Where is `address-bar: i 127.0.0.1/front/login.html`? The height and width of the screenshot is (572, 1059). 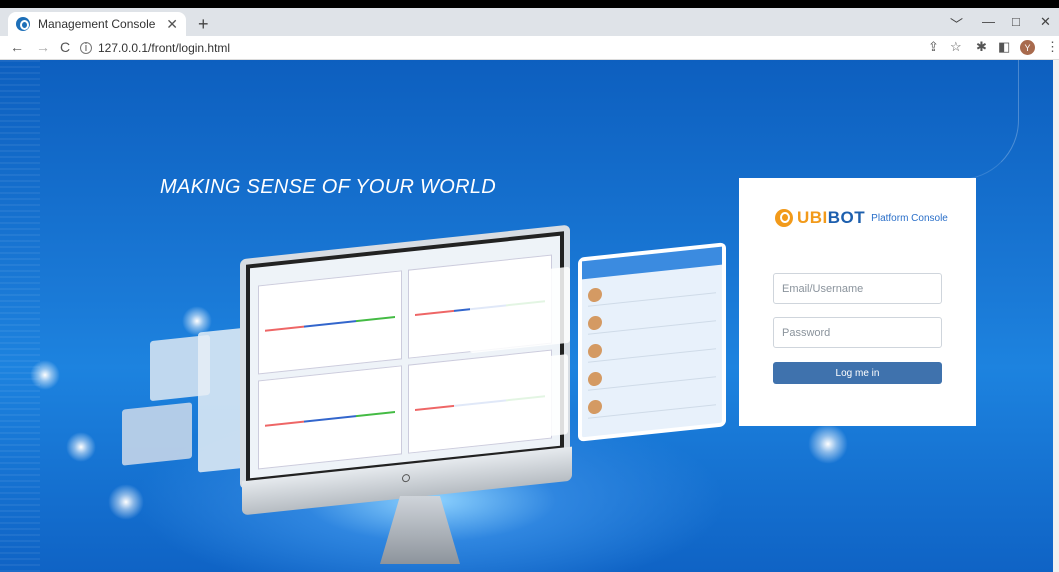
address-bar: i 127.0.0.1/front/login.html is located at coordinates (500, 47).